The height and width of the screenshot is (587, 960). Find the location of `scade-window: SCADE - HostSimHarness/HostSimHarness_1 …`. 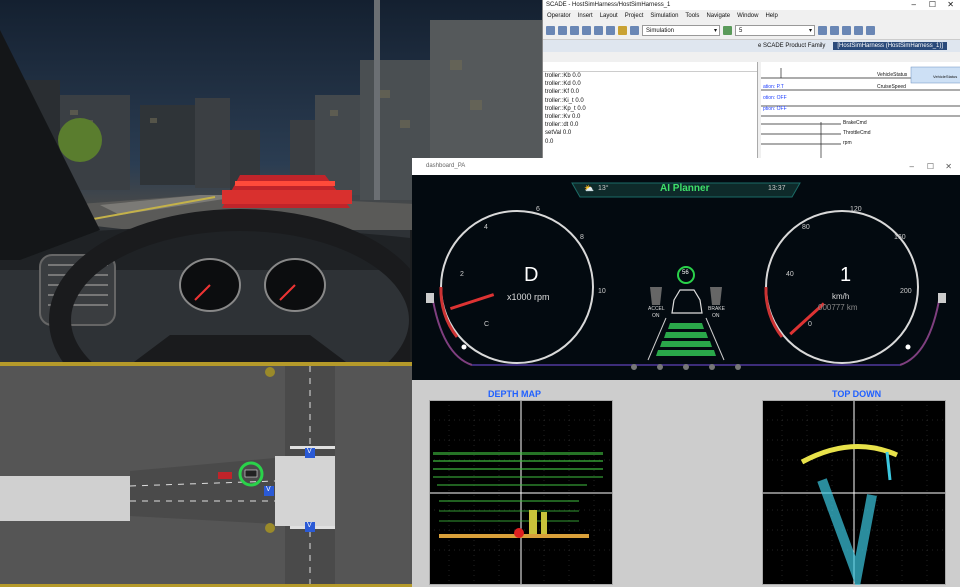

scade-window: SCADE - HostSimHarness/HostSimHarness_1 … is located at coordinates (751, 80).